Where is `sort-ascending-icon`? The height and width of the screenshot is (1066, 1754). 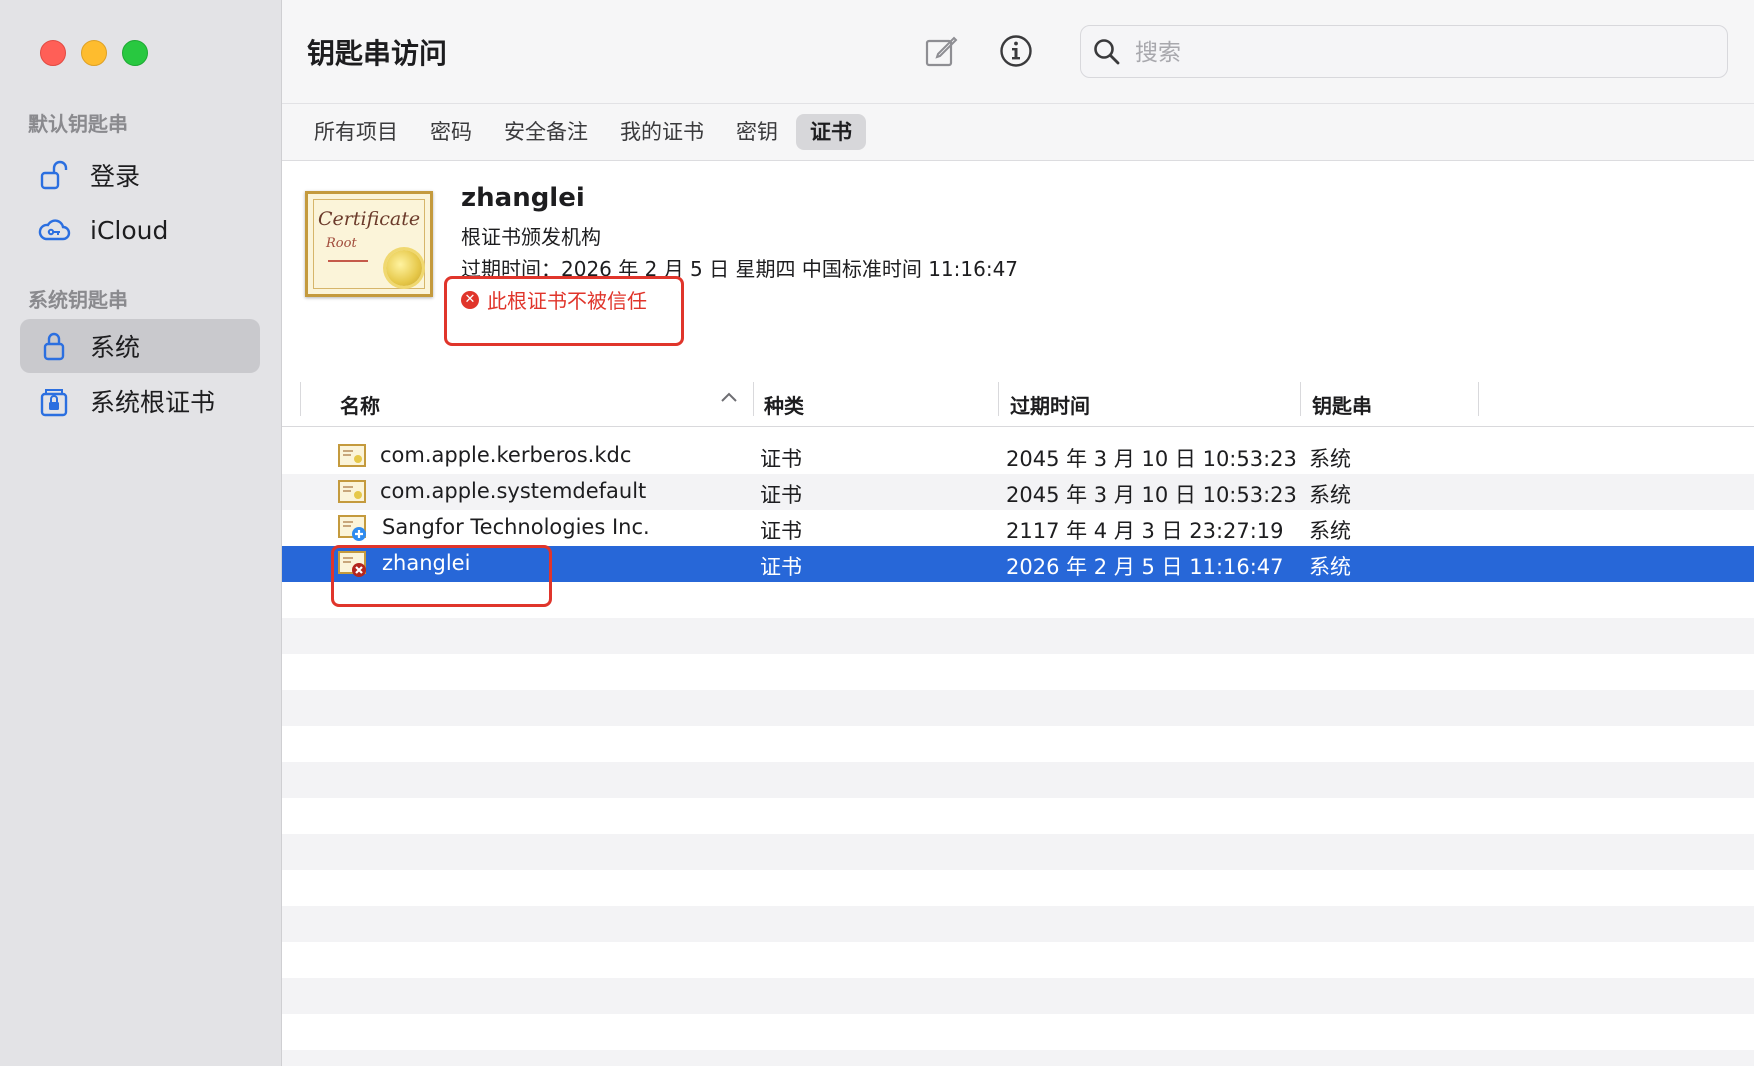
sort-ascending-icon is located at coordinates (729, 398).